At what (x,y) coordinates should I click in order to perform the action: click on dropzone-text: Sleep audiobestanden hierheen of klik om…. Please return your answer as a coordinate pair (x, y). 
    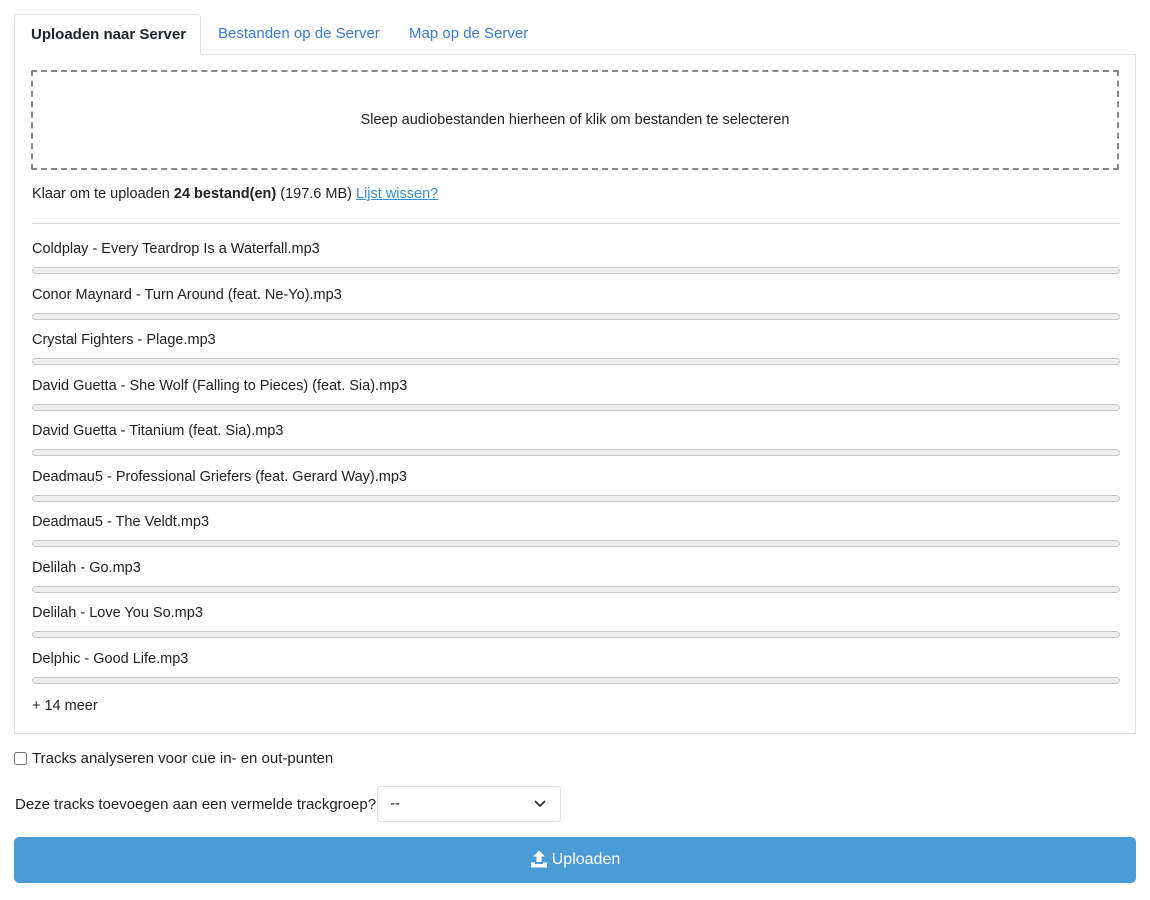
    Looking at the image, I should click on (575, 120).